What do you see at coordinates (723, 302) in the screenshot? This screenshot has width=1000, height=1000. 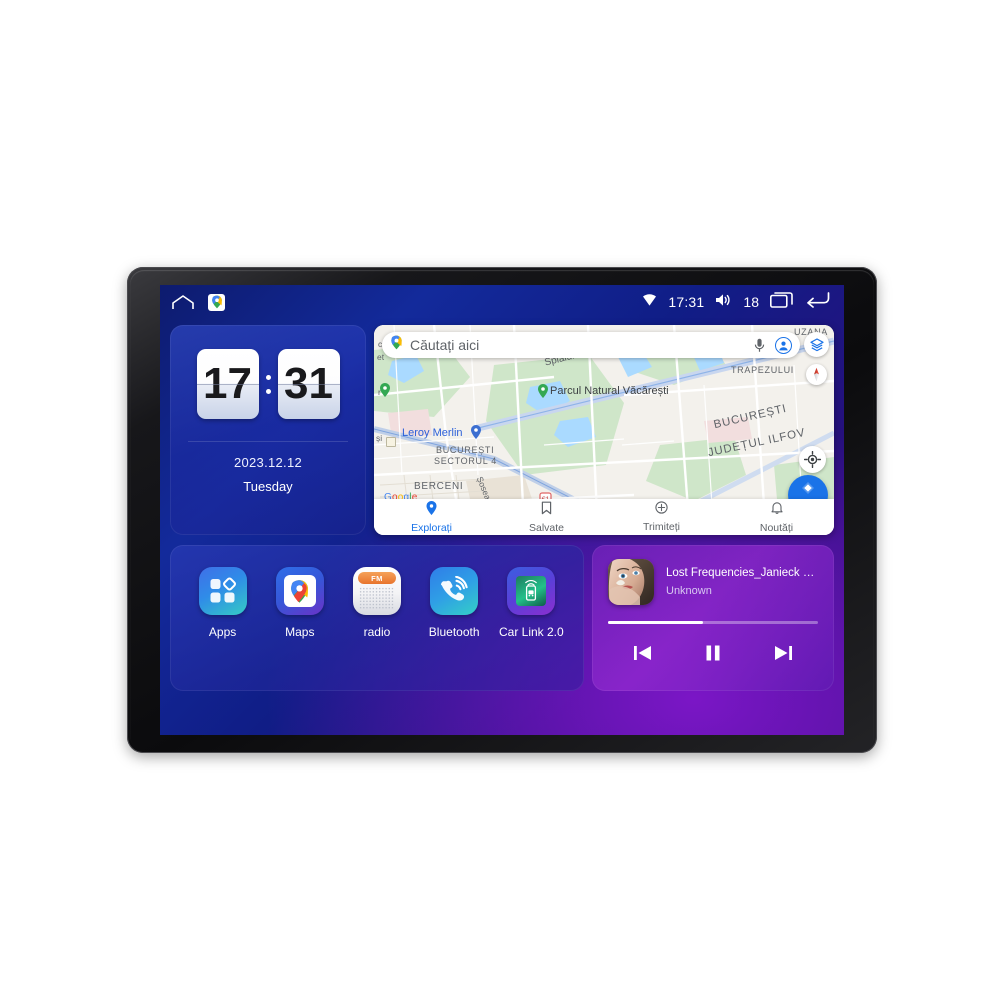 I see `volume-icon` at bounding box center [723, 302].